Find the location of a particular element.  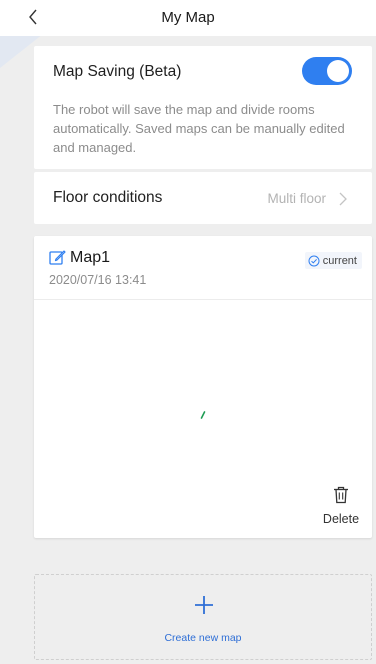

map-card-header: Map1 2020/07/16 13:41 current is located at coordinates (203, 268).